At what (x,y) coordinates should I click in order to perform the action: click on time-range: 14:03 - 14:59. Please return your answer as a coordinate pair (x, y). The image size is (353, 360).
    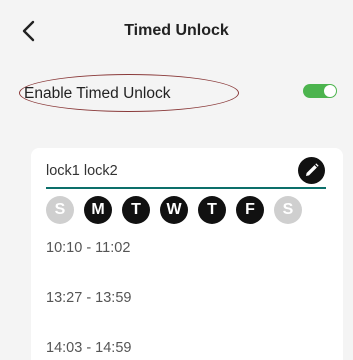
    Looking at the image, I should click on (89, 348).